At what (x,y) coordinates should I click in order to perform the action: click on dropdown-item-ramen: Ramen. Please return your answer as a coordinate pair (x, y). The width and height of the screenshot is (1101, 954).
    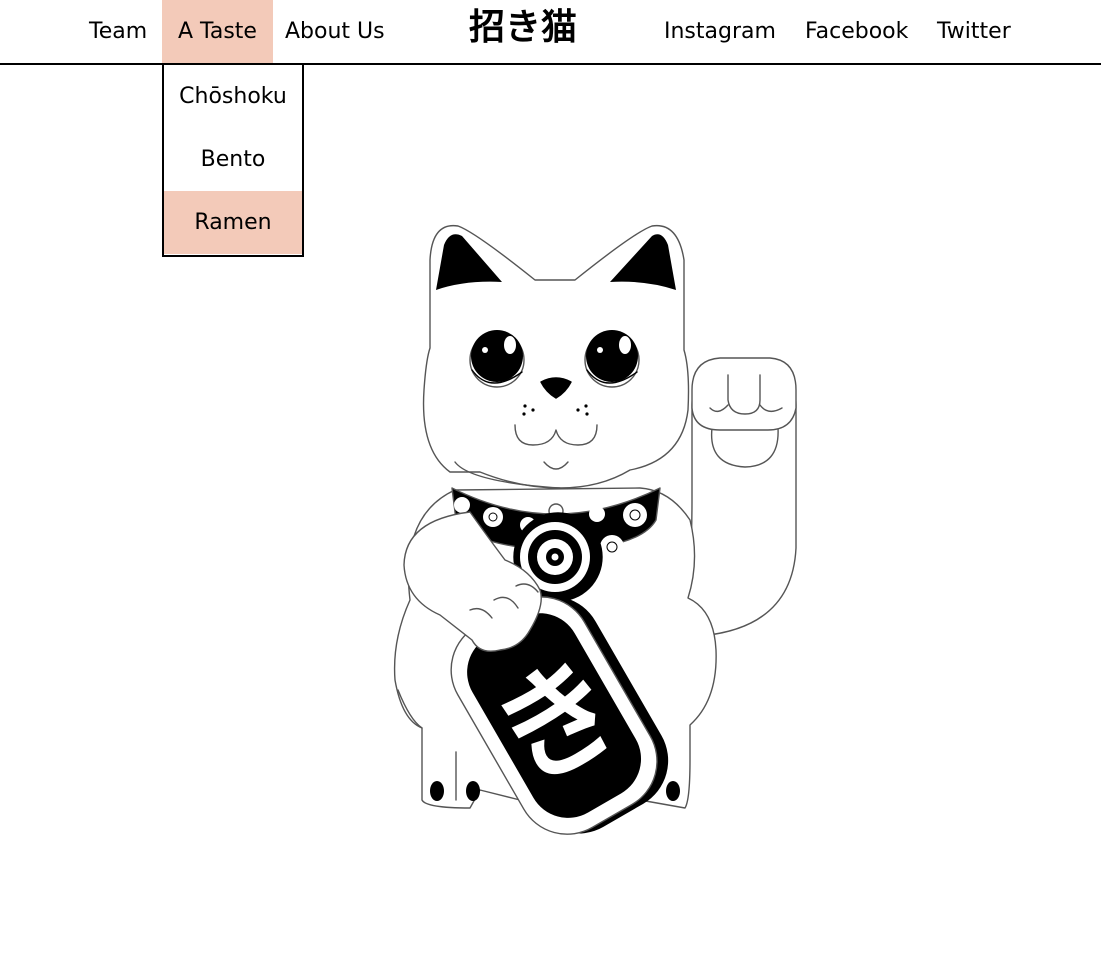
    Looking at the image, I should click on (233, 222).